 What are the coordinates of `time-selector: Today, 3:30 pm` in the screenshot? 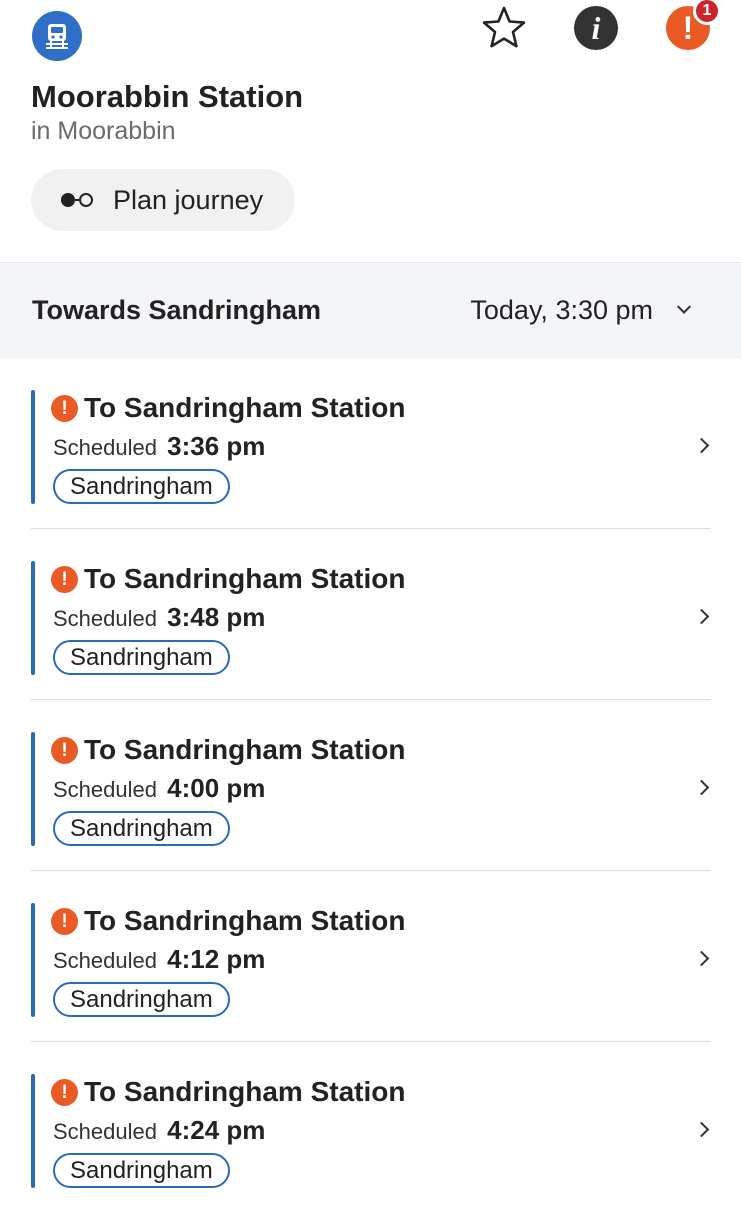 It's located at (581, 310).